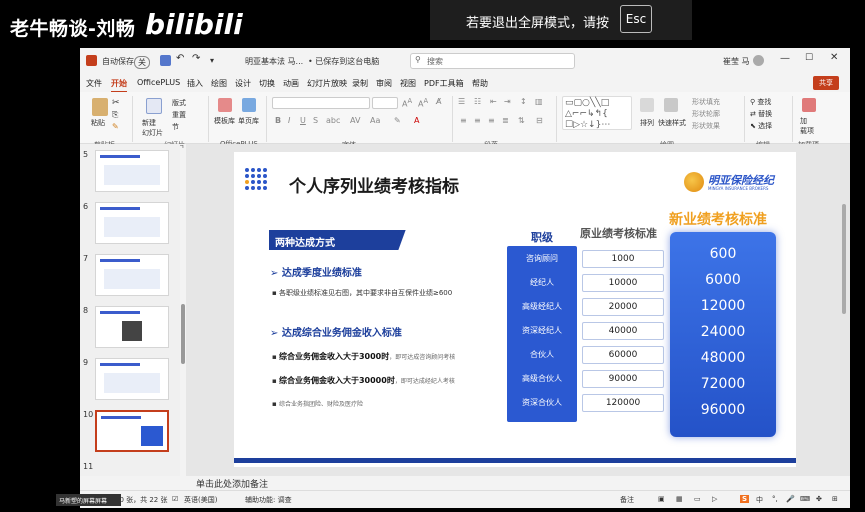 This screenshot has width=865, height=512. Describe the element at coordinates (212, 60) in the screenshot. I see `customize-qat-icon: ▾` at that location.